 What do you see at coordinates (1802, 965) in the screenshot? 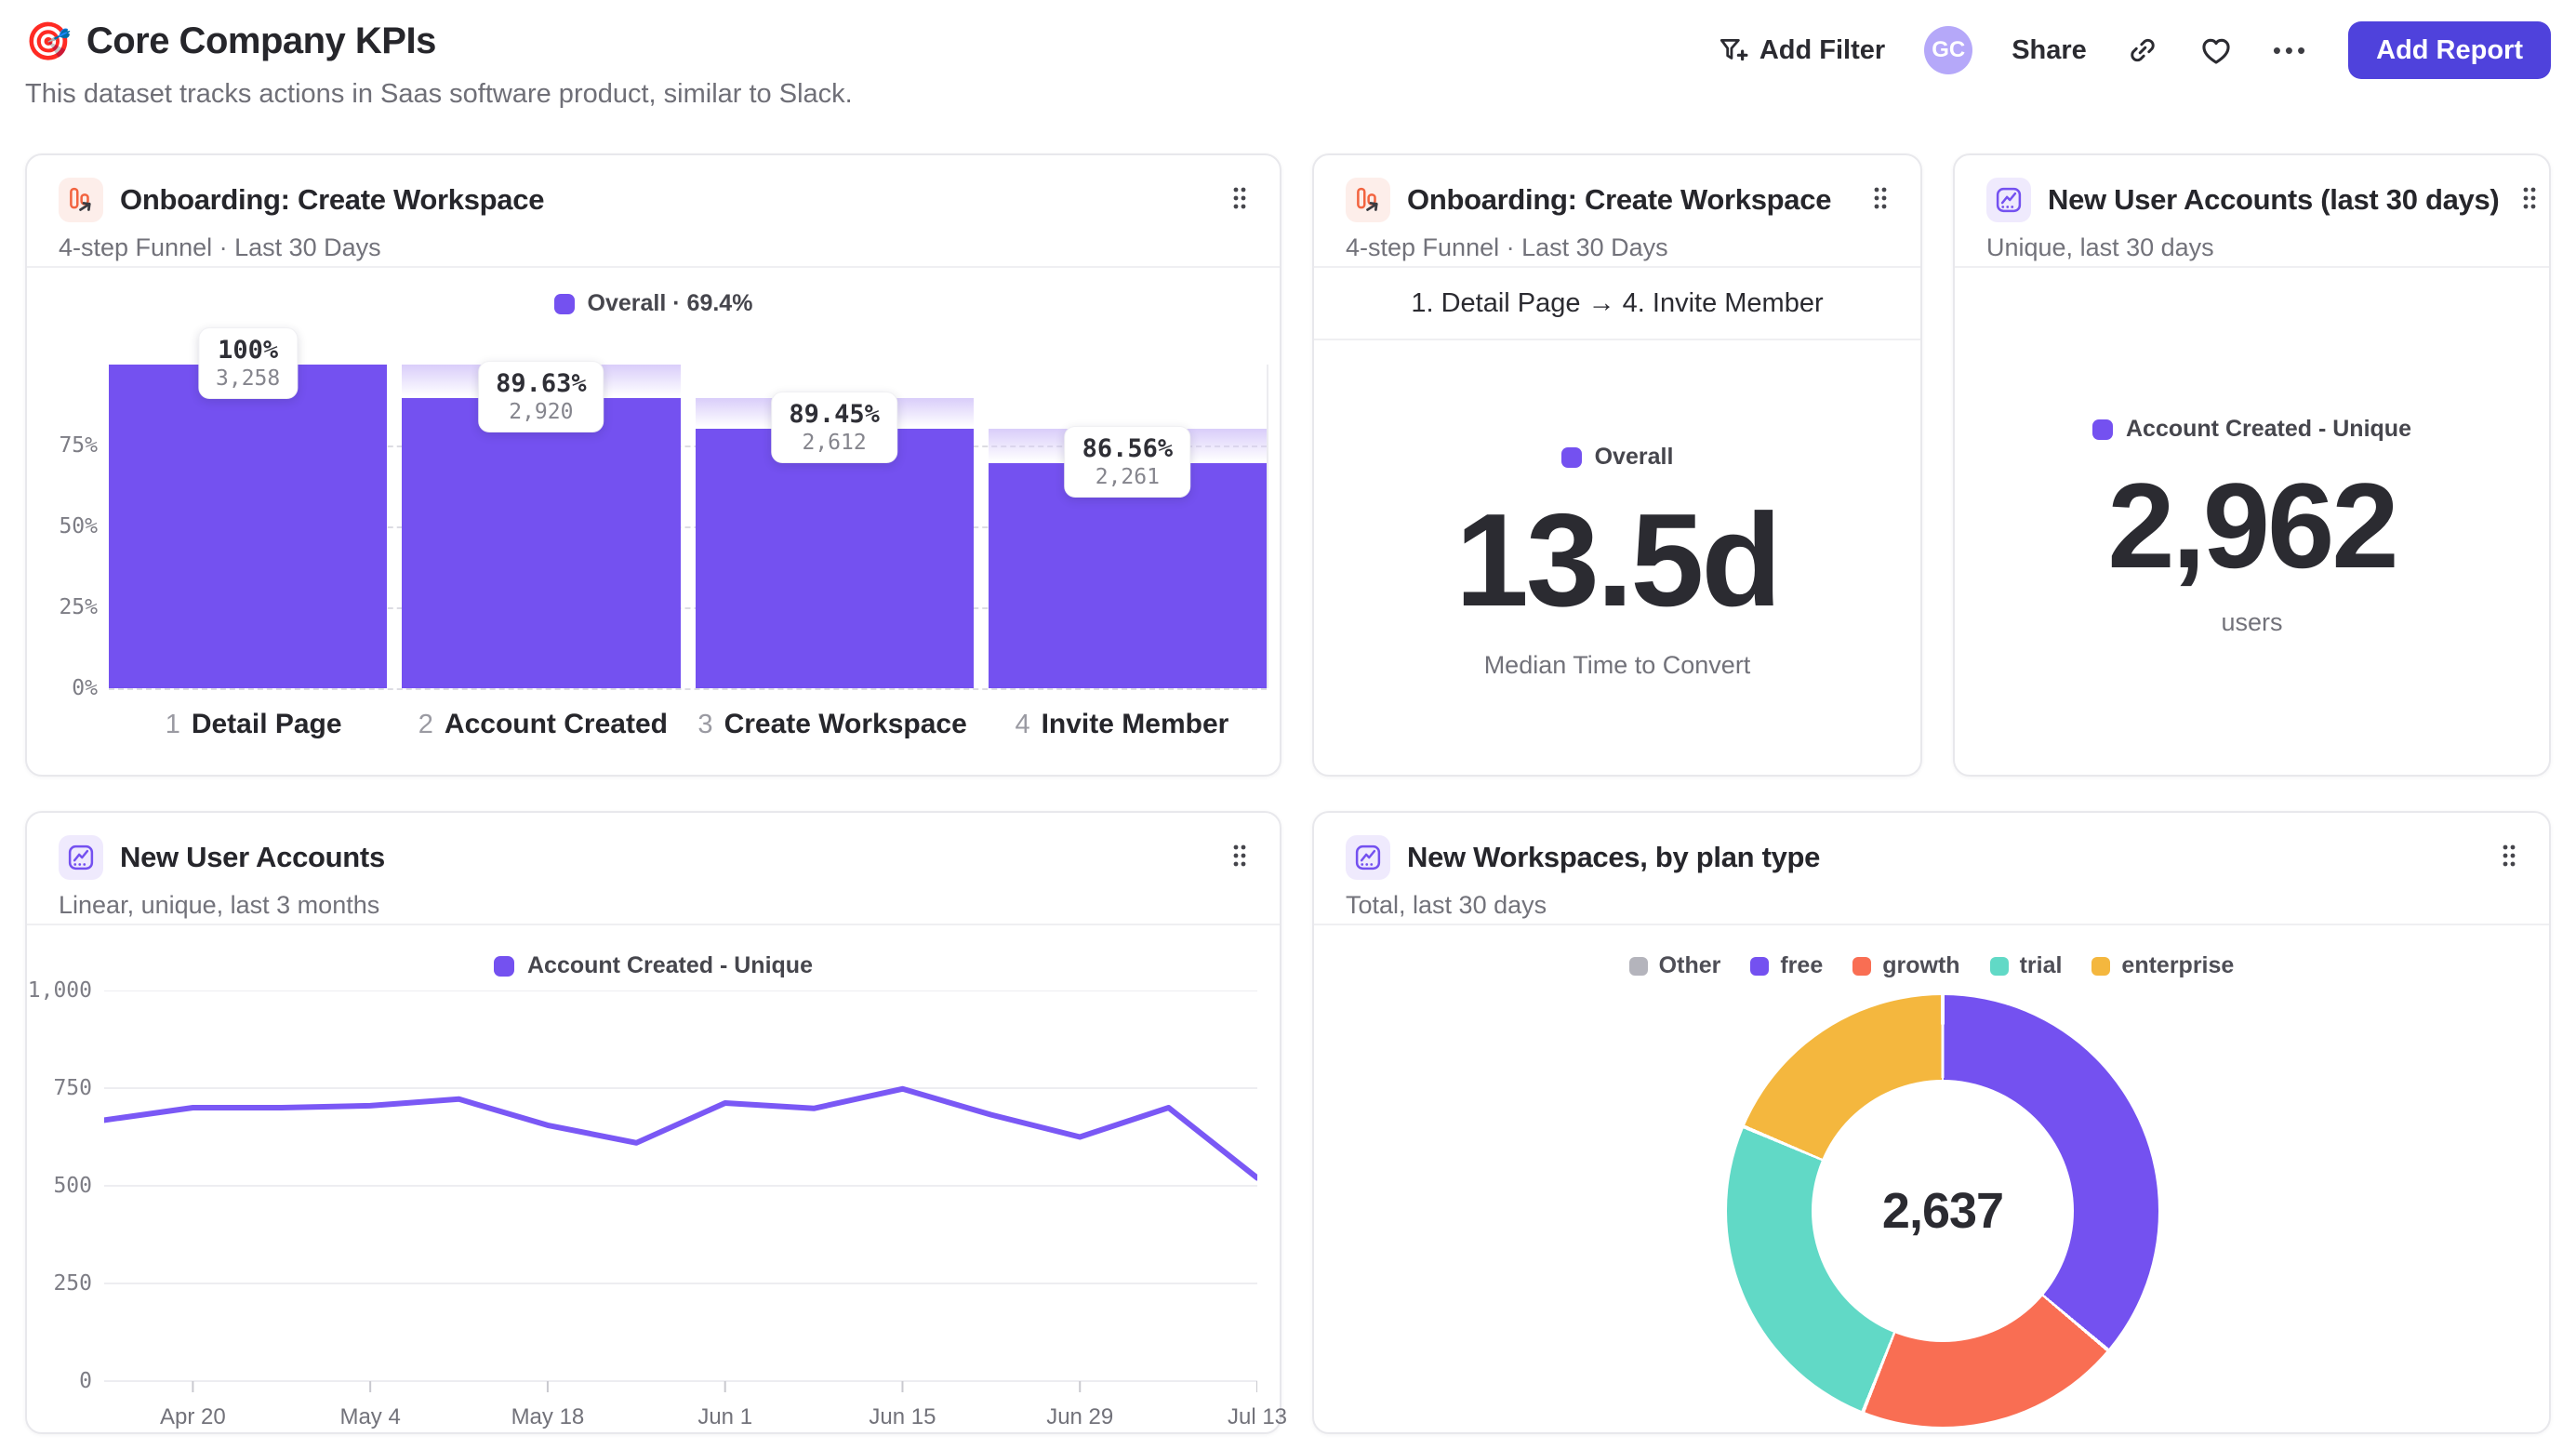
I see `legend-label: free` at bounding box center [1802, 965].